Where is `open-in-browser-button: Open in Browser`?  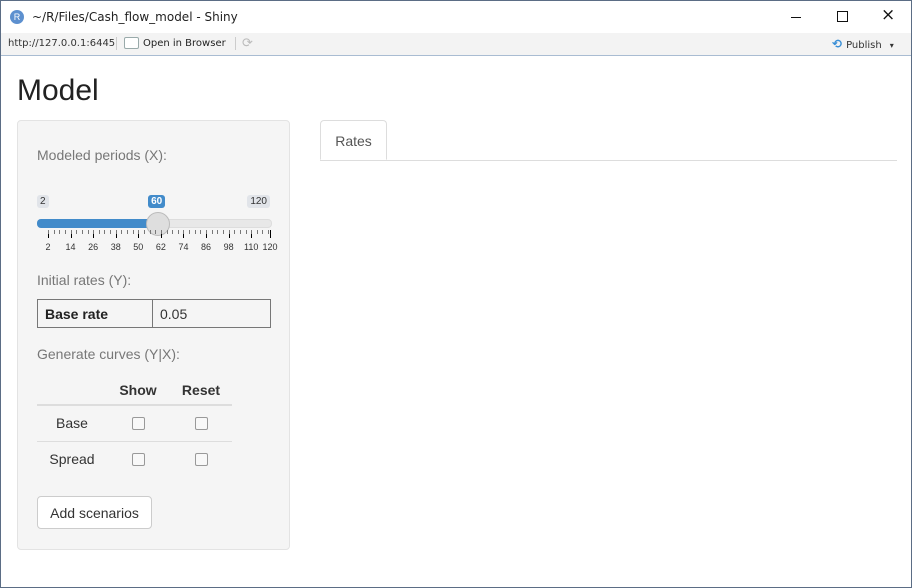 open-in-browser-button: Open in Browser is located at coordinates (175, 43).